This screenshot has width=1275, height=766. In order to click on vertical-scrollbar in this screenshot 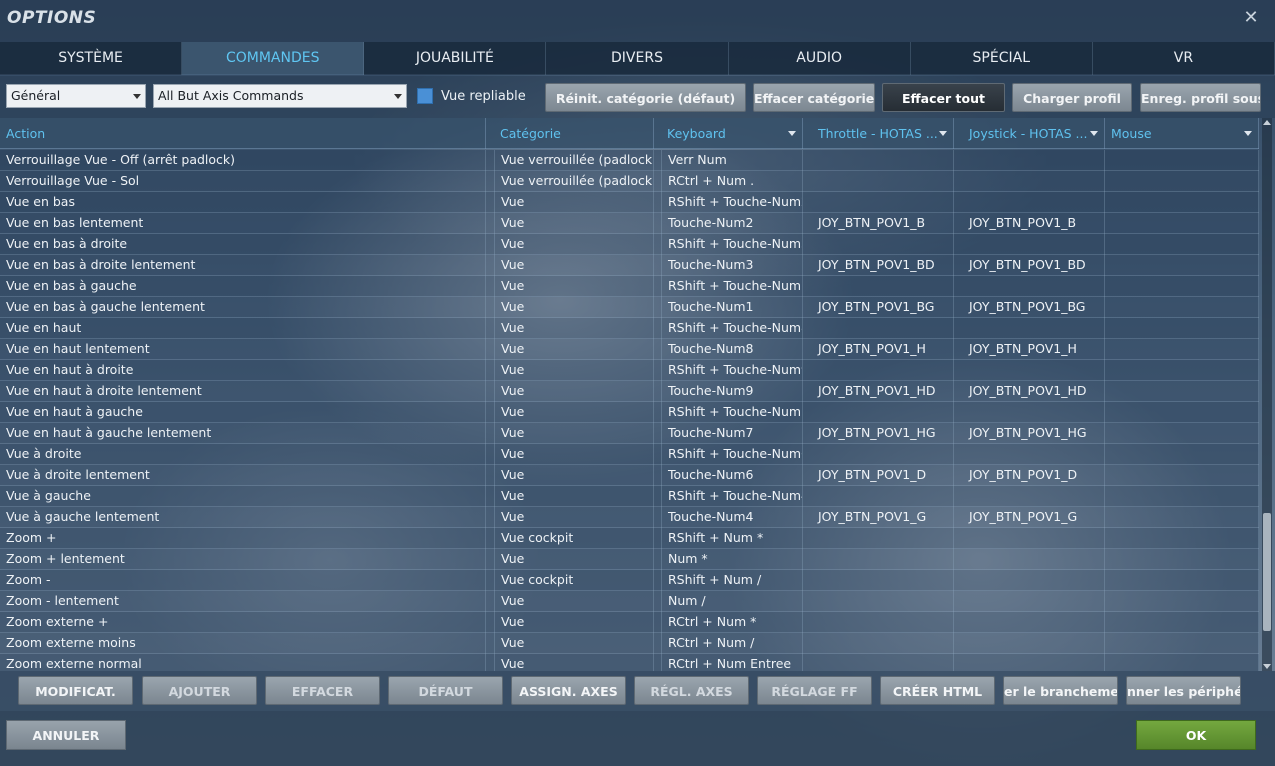, I will do `click(1267, 394)`.